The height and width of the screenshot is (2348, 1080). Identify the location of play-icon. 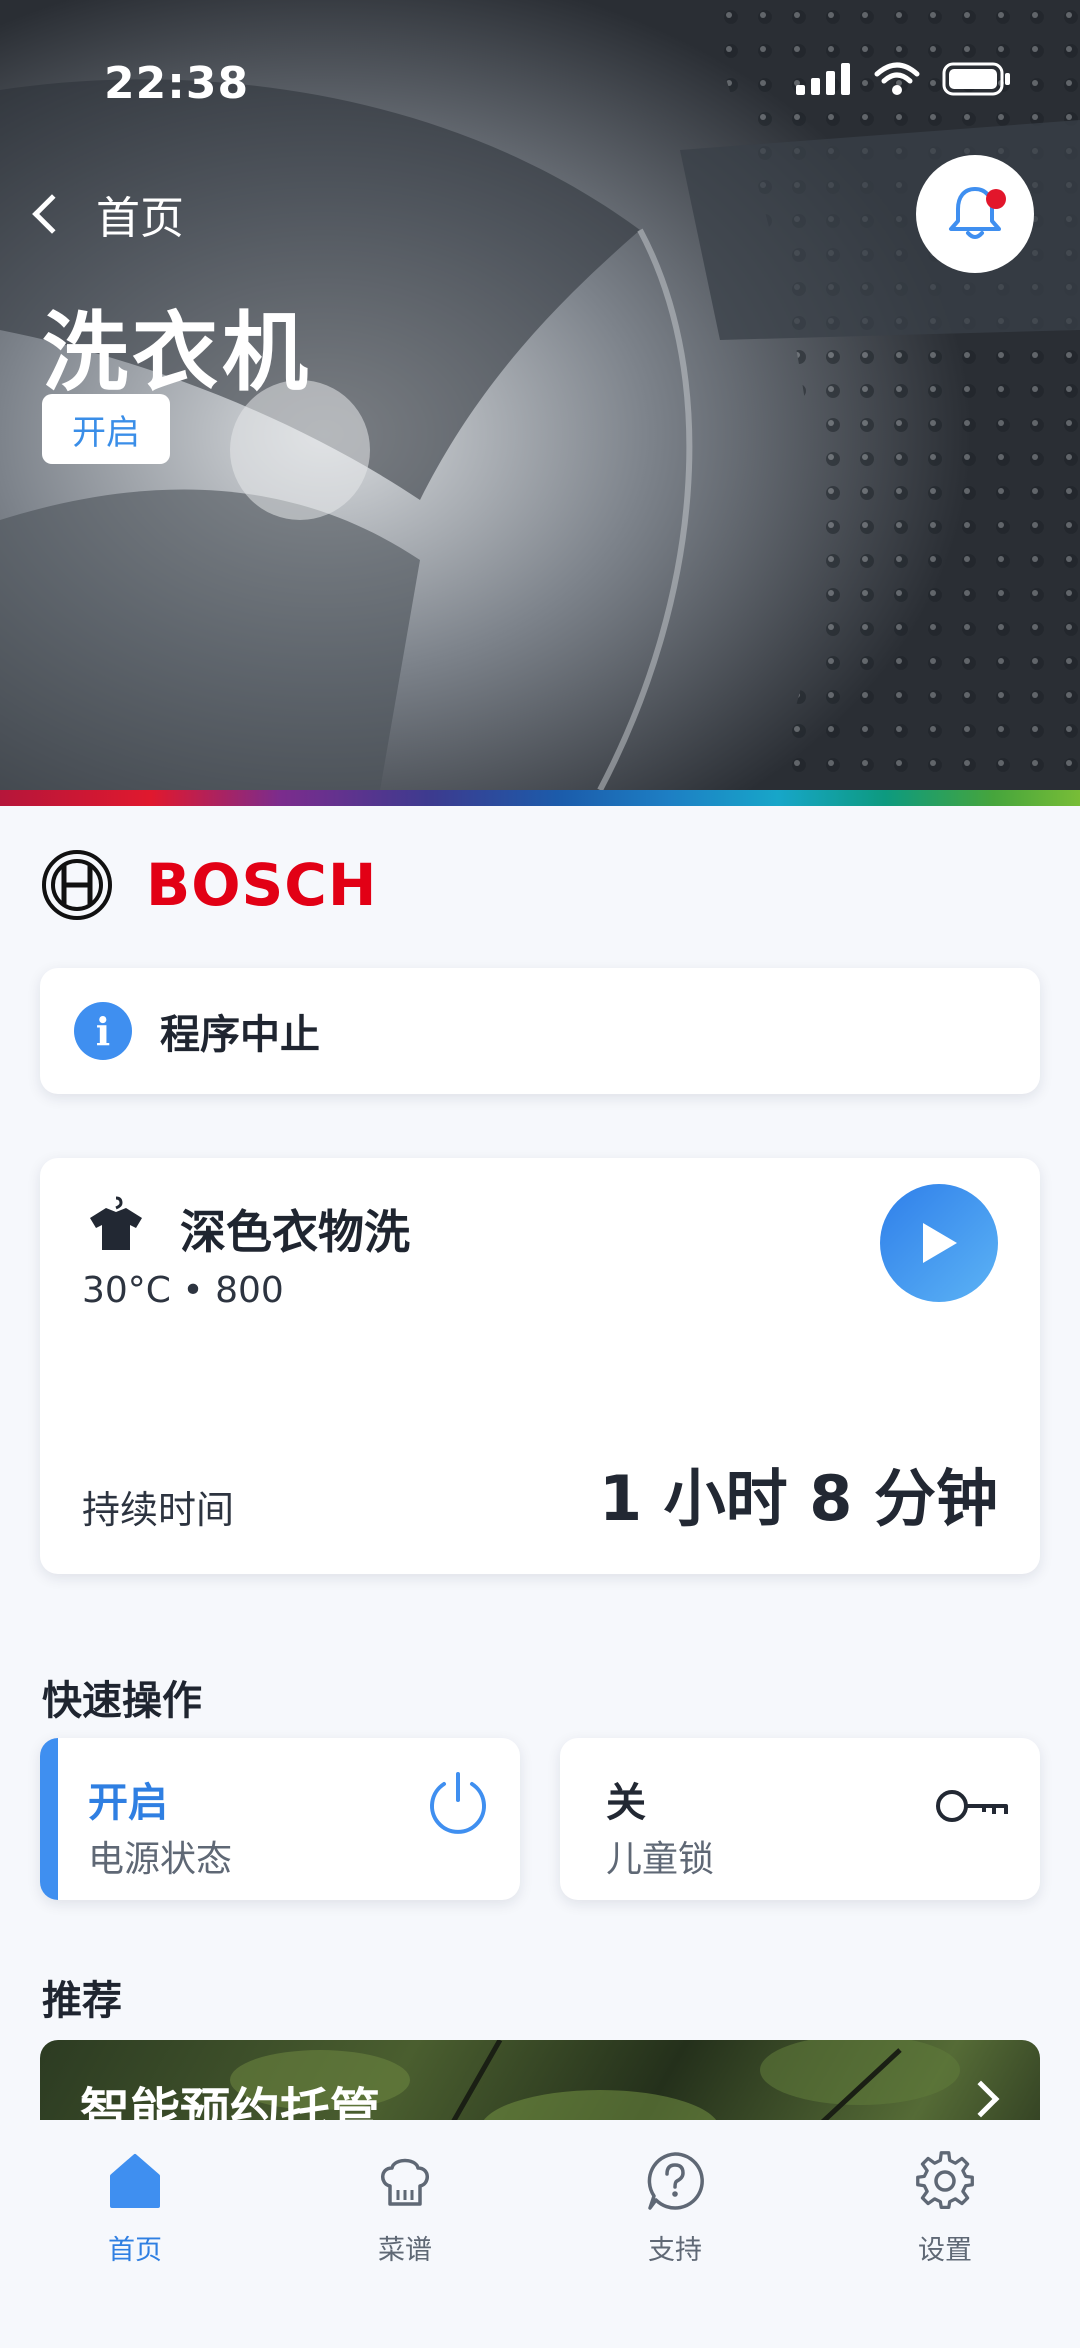
(940, 1243).